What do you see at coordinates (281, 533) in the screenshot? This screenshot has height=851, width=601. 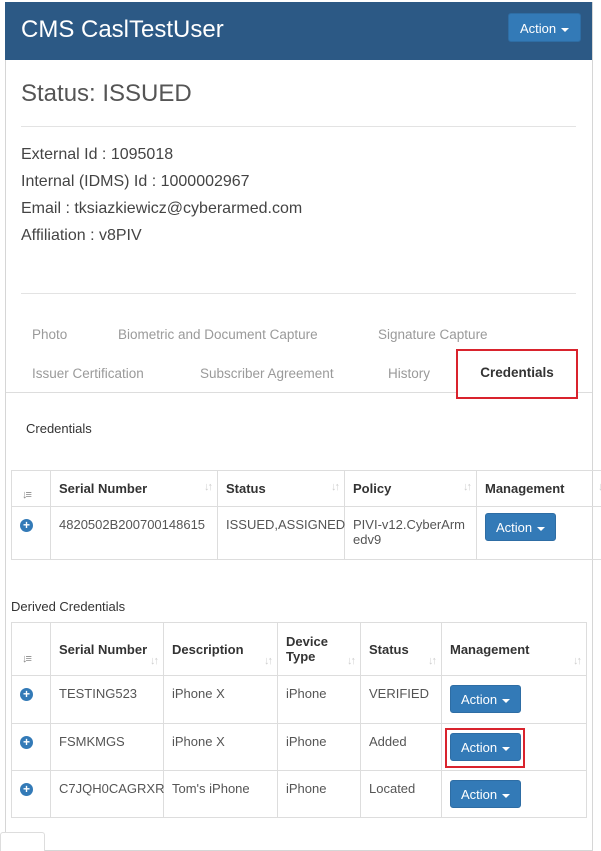 I see `status-cell: ISSUED,ASSIGNED` at bounding box center [281, 533].